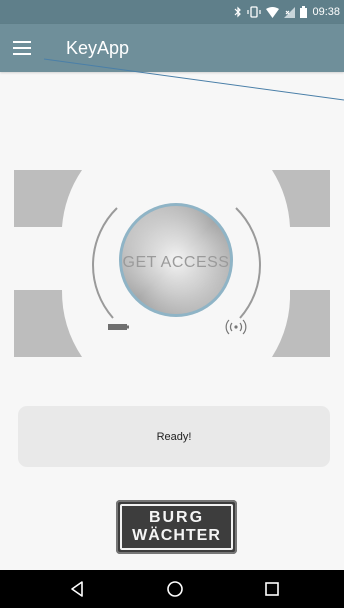 The height and width of the screenshot is (608, 344). What do you see at coordinates (254, 12) in the screenshot?
I see `vibrate-icon` at bounding box center [254, 12].